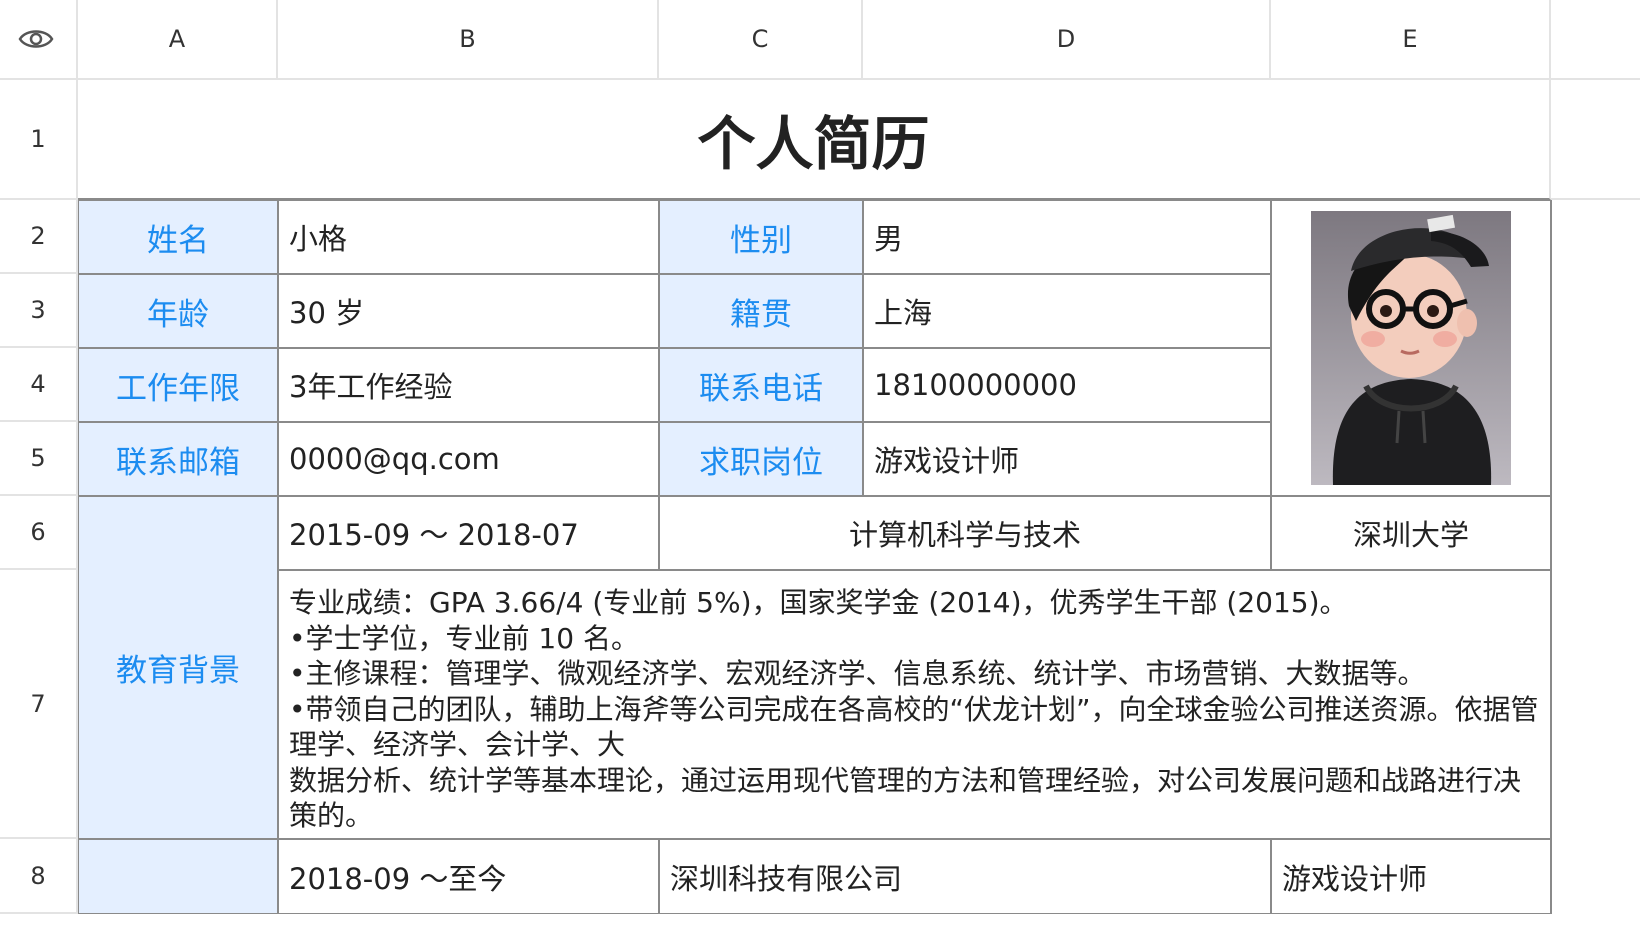 This screenshot has height=952, width=1640. Describe the element at coordinates (39, 237) in the screenshot. I see `row-header-2: 2` at that location.